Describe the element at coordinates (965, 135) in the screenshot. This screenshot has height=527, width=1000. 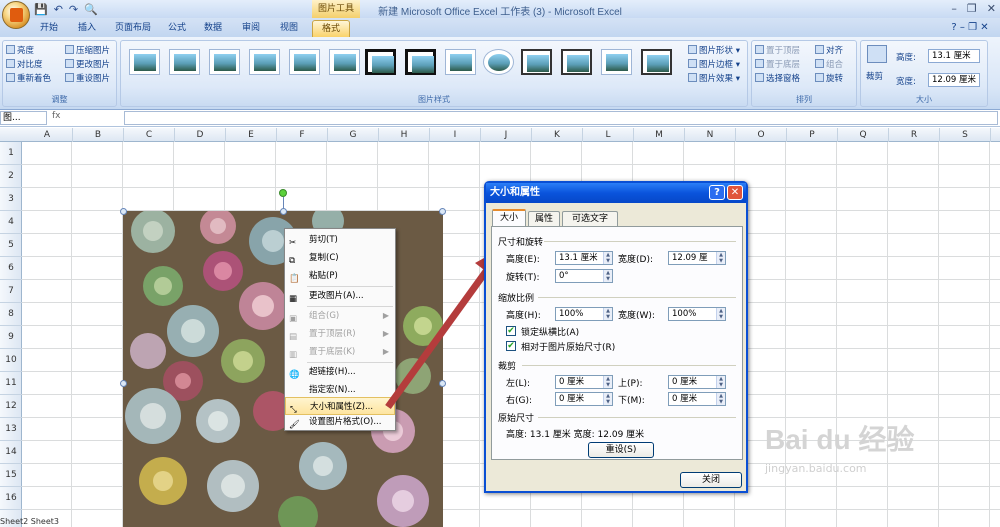
I see `column-header: S` at that location.